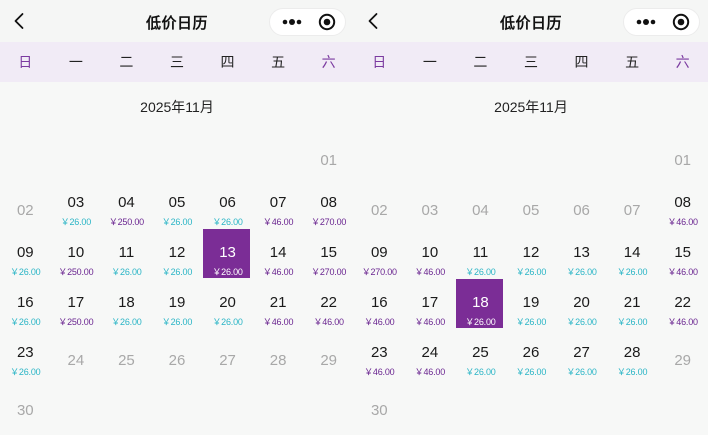 This screenshot has height=435, width=708. I want to click on day-number: 21, so click(278, 302).